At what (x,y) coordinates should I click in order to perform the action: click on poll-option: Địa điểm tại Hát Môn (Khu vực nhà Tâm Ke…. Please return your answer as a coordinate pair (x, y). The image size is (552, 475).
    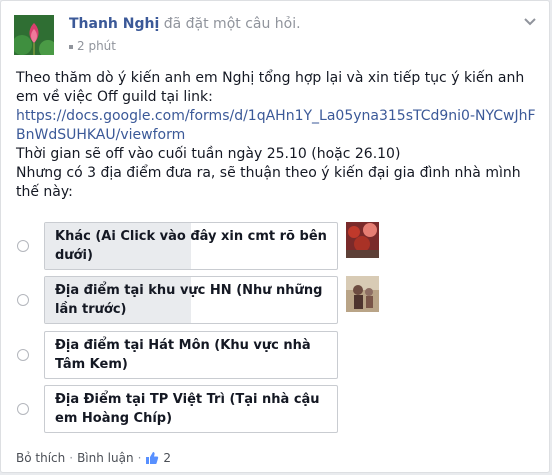
    Looking at the image, I should click on (276, 356).